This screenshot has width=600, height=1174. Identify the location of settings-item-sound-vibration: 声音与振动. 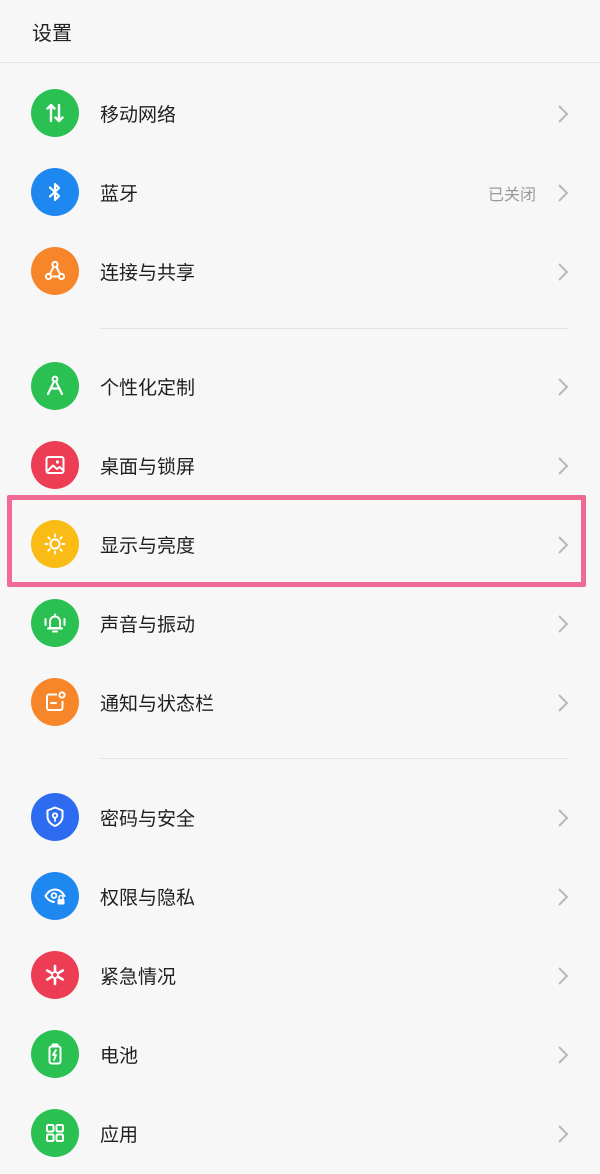
(300, 623).